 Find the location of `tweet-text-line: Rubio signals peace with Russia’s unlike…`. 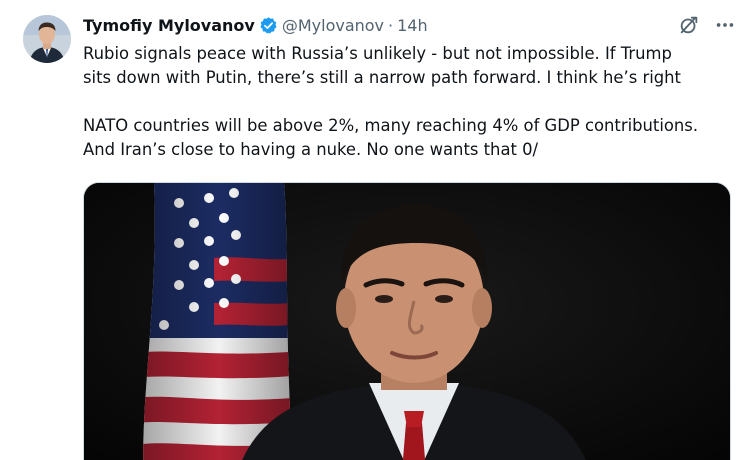

tweet-text-line: Rubio signals peace with Russia’s unlike… is located at coordinates (377, 53).